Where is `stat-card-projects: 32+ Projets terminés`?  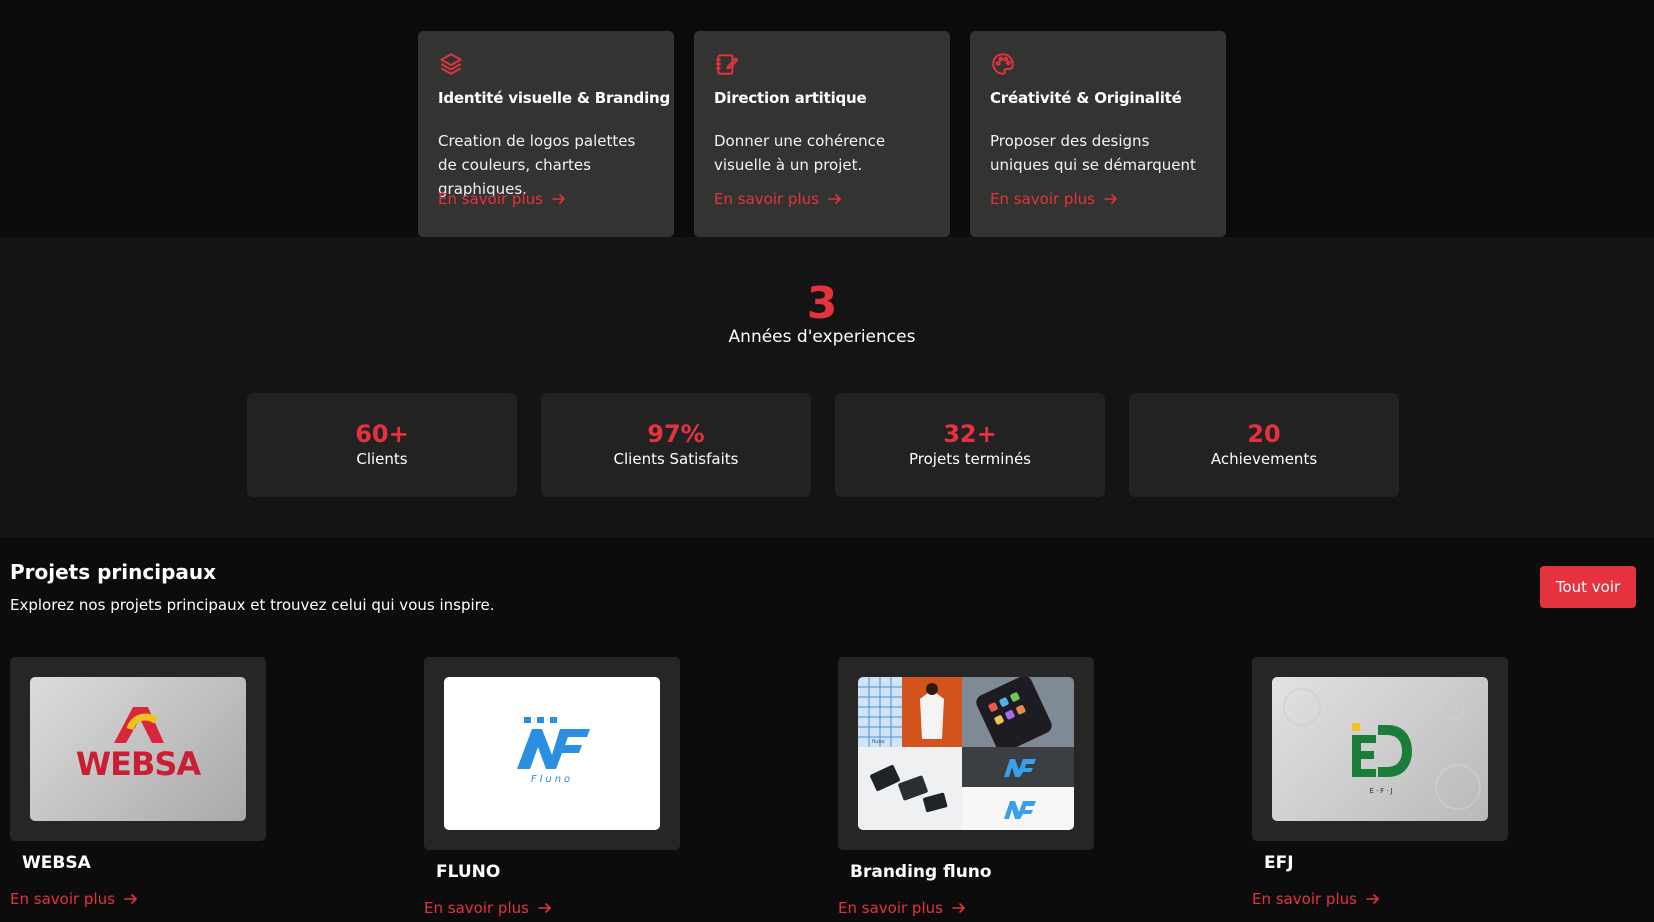
stat-card-projects: 32+ Projets terminés is located at coordinates (970, 445).